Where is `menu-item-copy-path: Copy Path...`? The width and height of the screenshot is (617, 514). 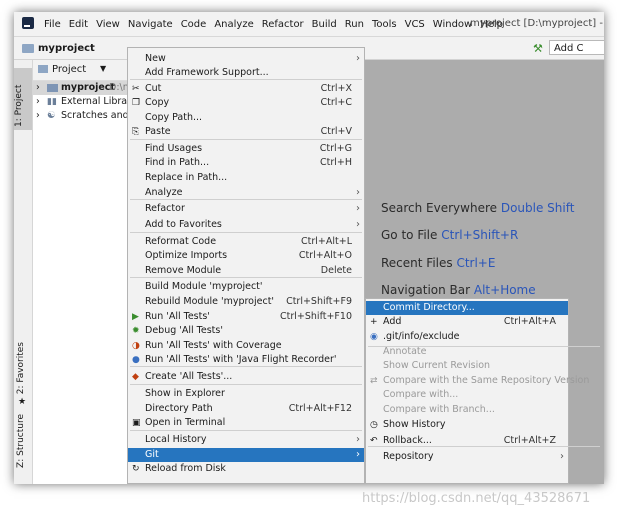 menu-item-copy-path: Copy Path... is located at coordinates (246, 118).